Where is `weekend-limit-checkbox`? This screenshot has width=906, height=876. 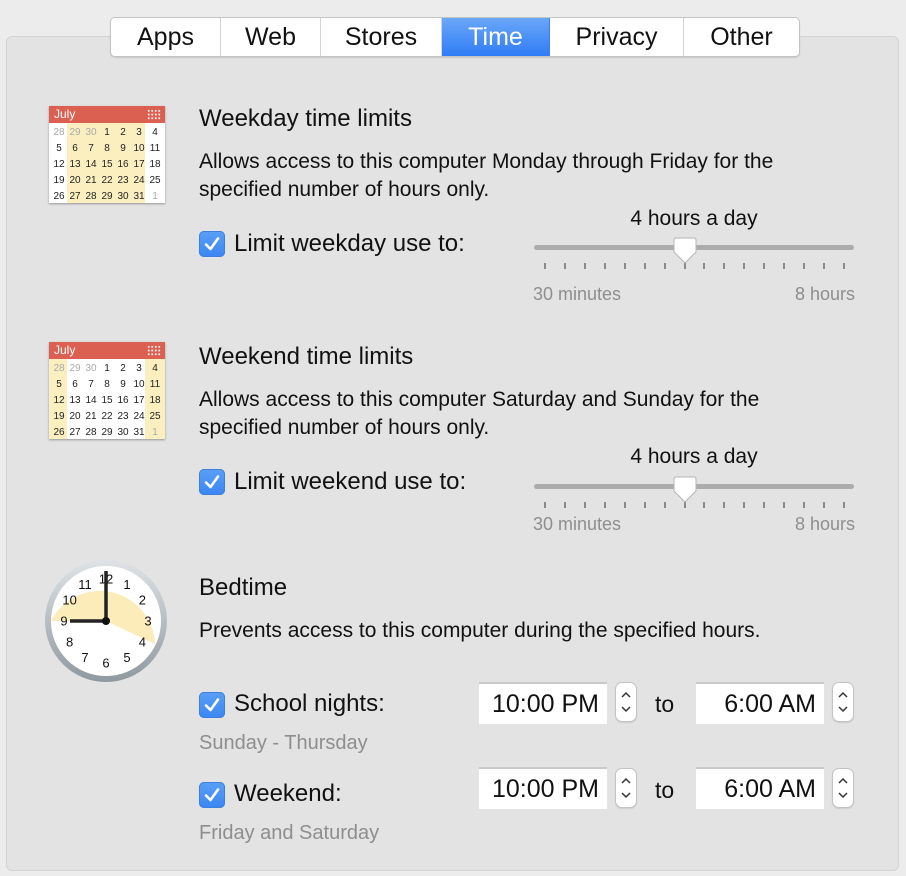 weekend-limit-checkbox is located at coordinates (212, 482).